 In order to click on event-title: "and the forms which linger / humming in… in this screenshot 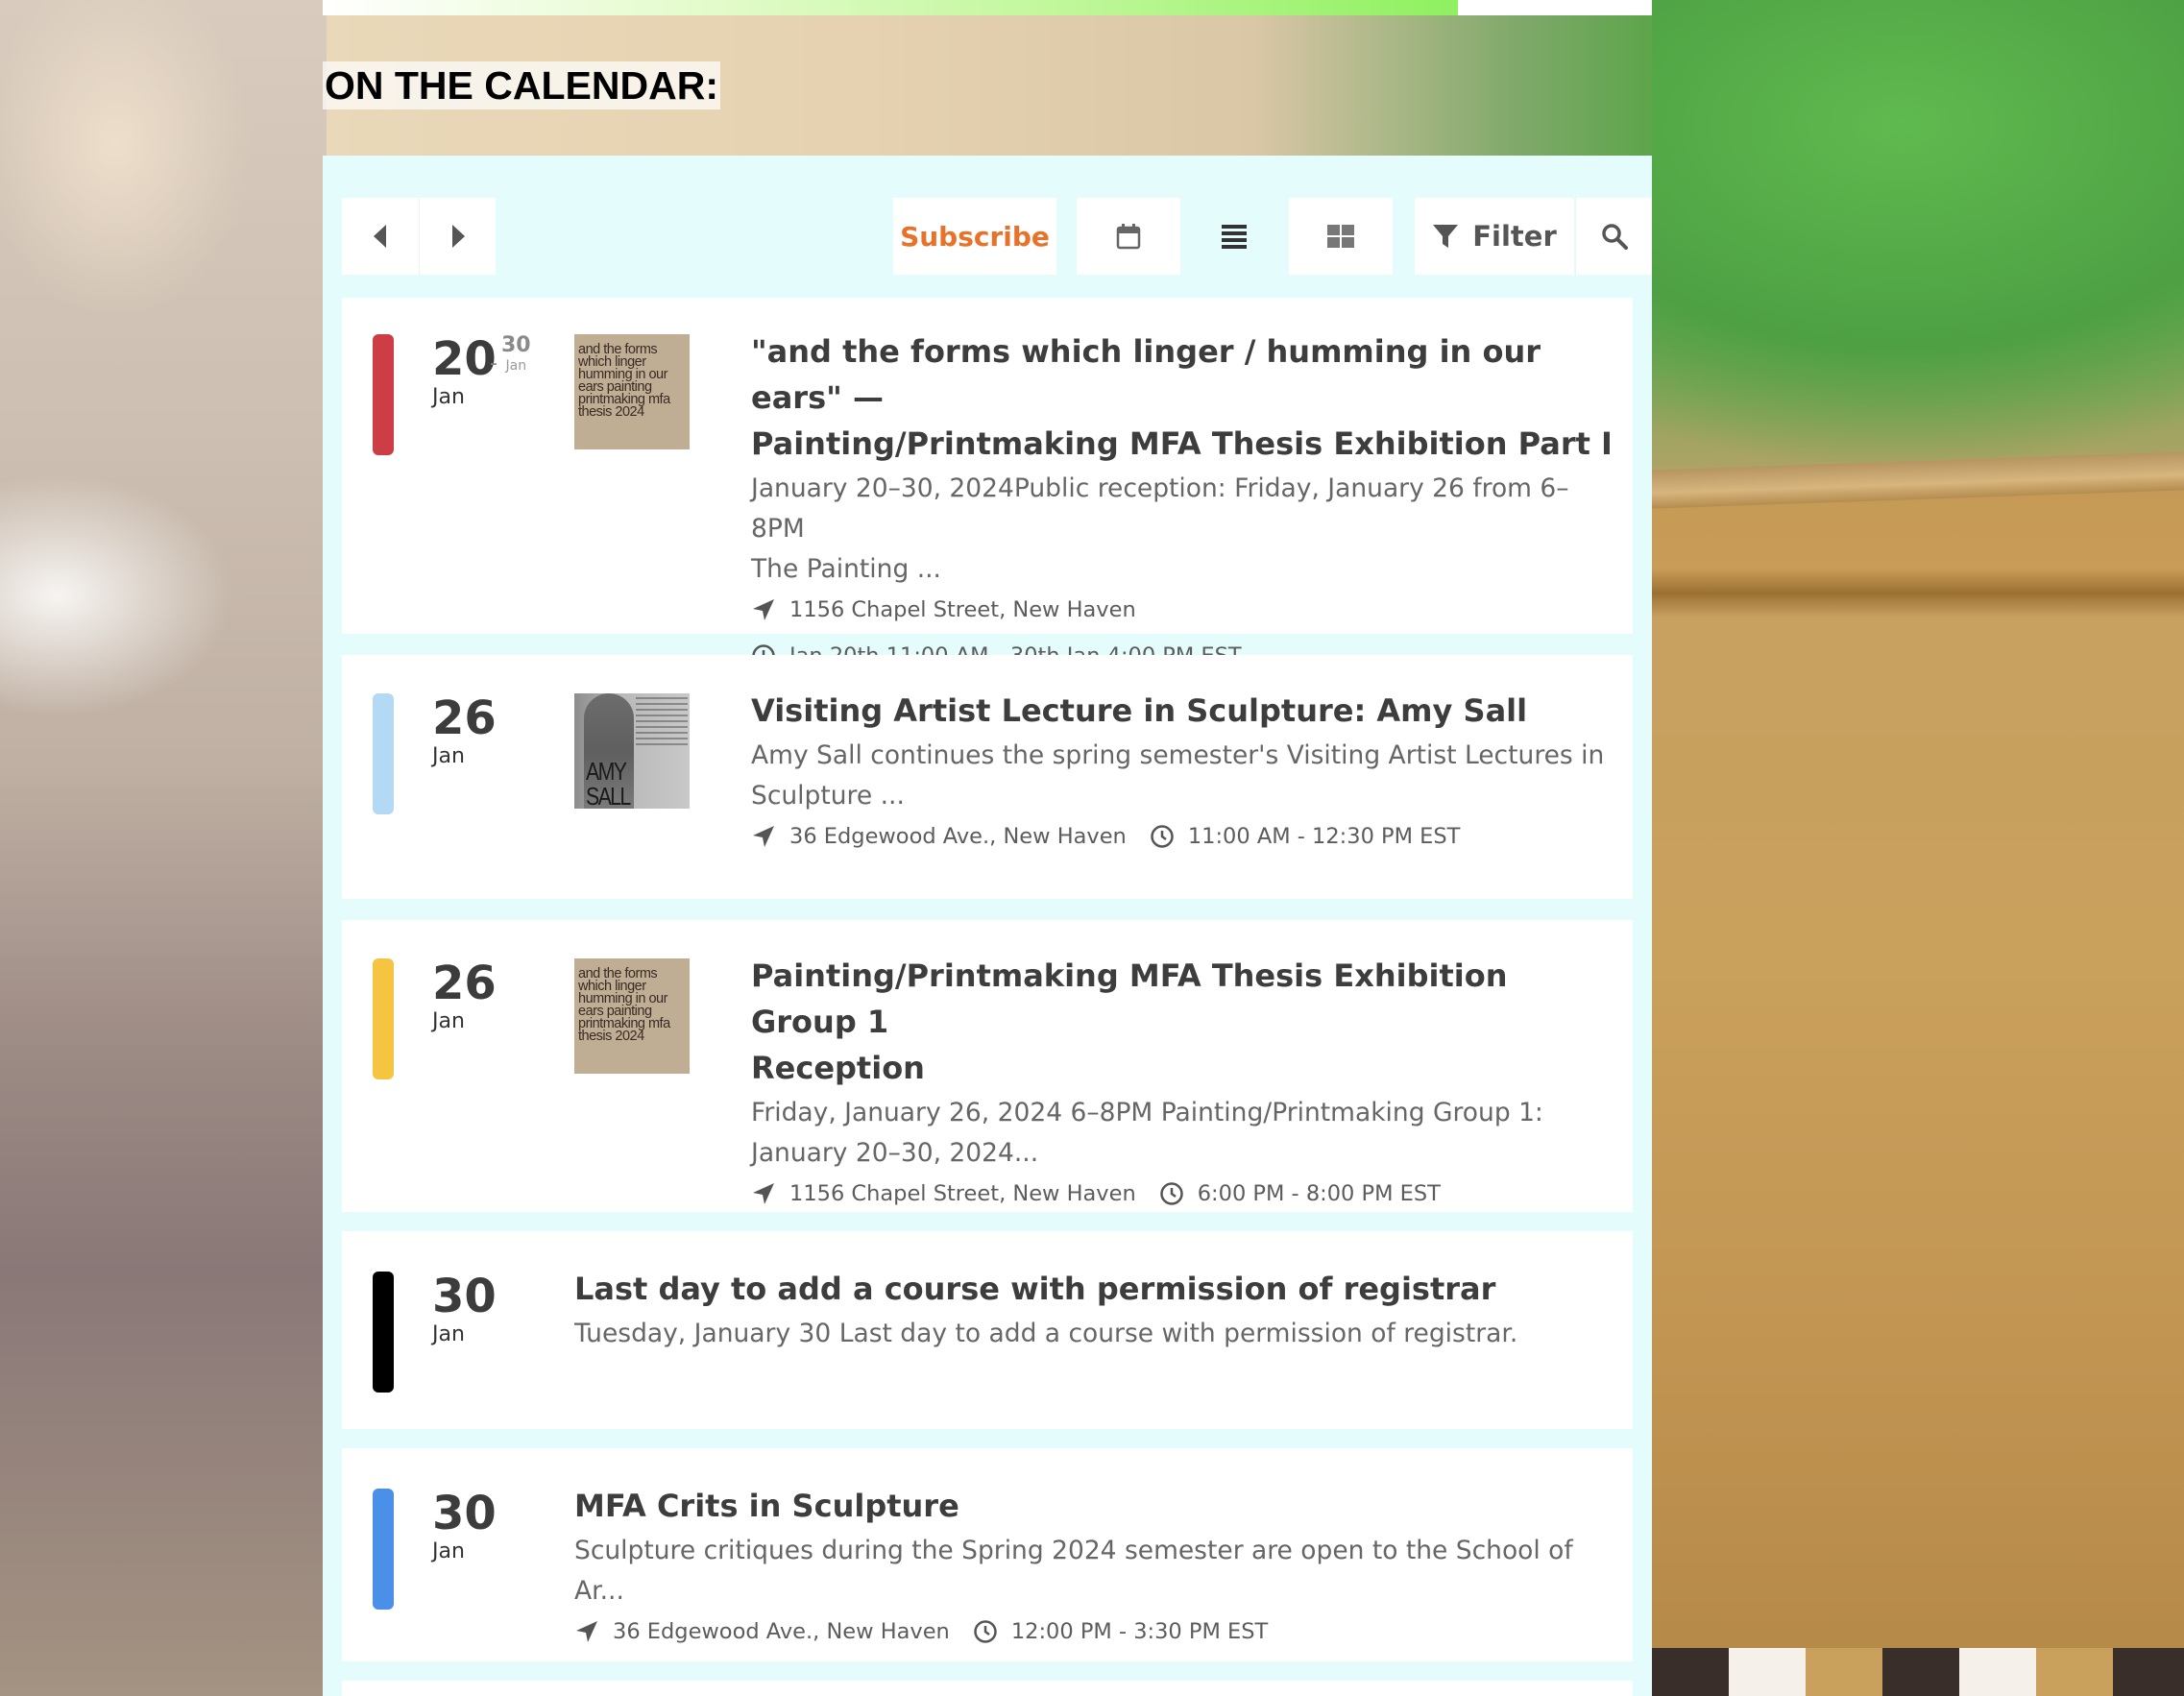, I will do `click(1183, 398)`.